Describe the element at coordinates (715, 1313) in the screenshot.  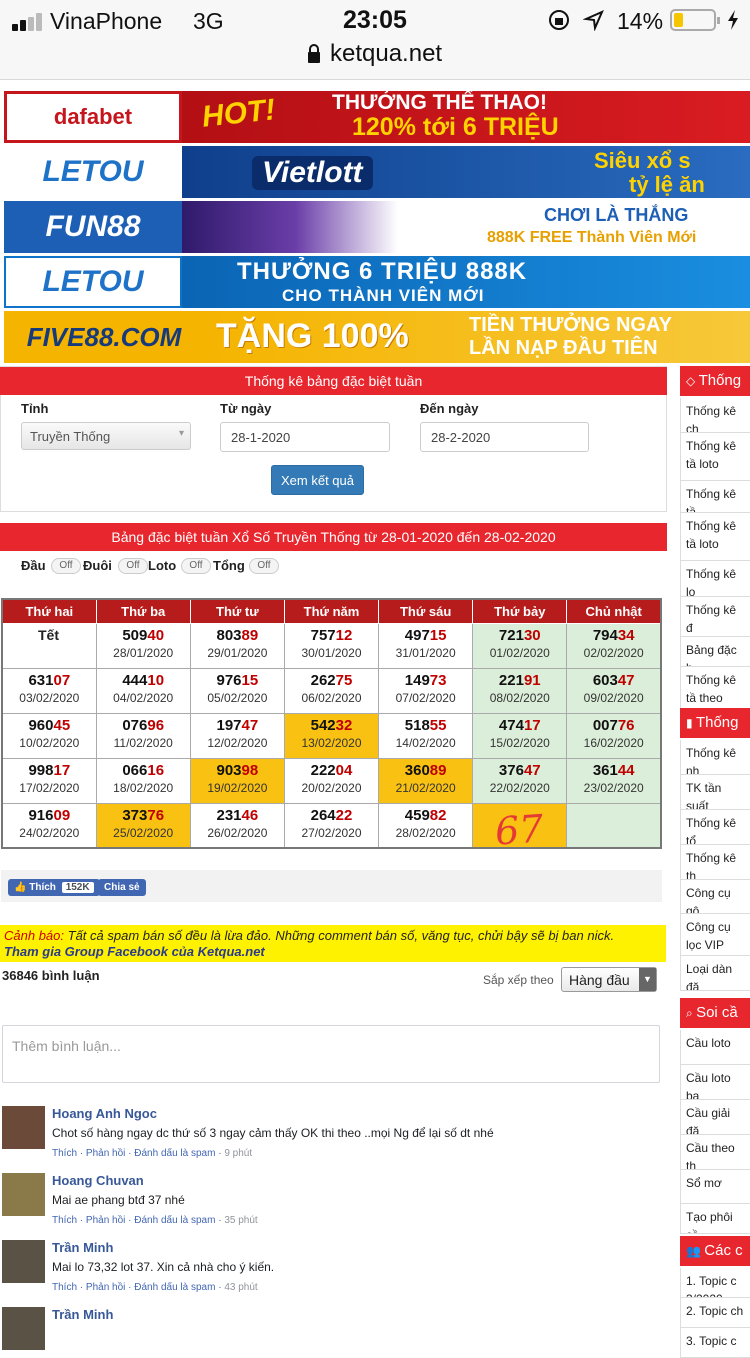
I see `sidebar-item: 2. Topic ch` at that location.